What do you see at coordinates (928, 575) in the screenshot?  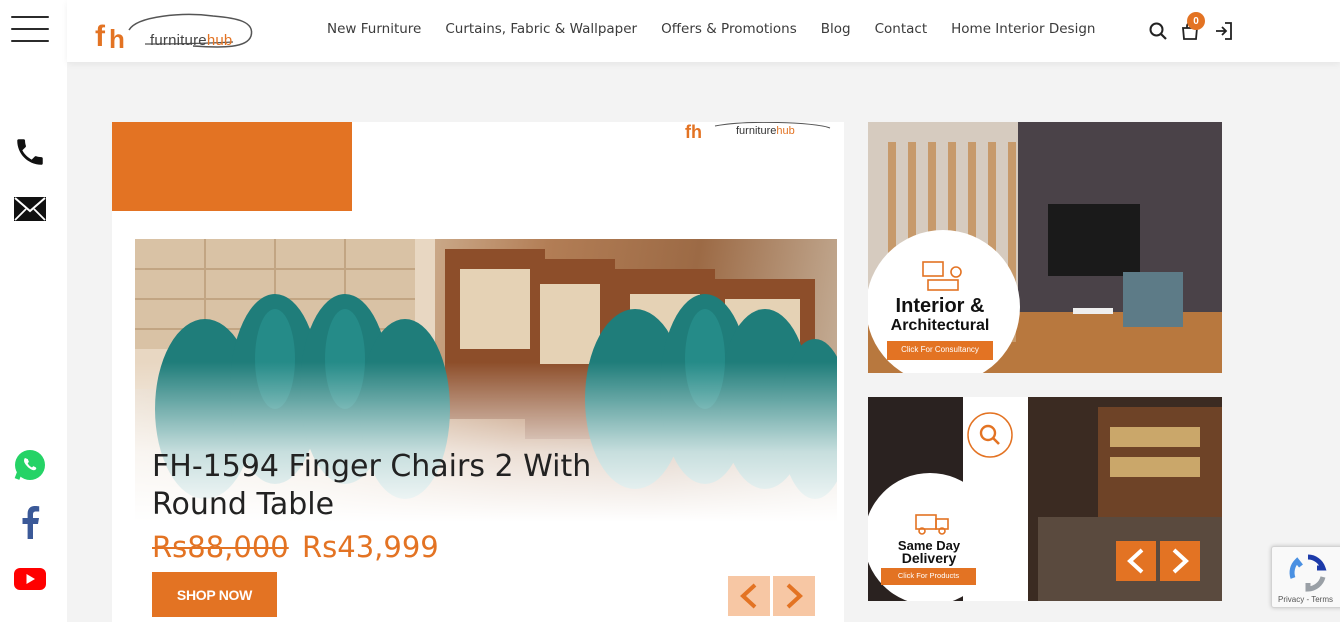 I see `products-cta: Click For Products` at bounding box center [928, 575].